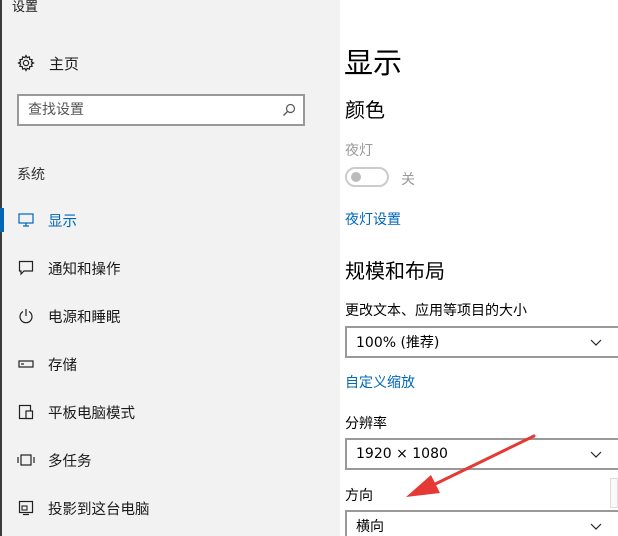 The width and height of the screenshot is (618, 536). What do you see at coordinates (91, 413) in the screenshot?
I see `sidebar-item-label: 平板电脑模式` at bounding box center [91, 413].